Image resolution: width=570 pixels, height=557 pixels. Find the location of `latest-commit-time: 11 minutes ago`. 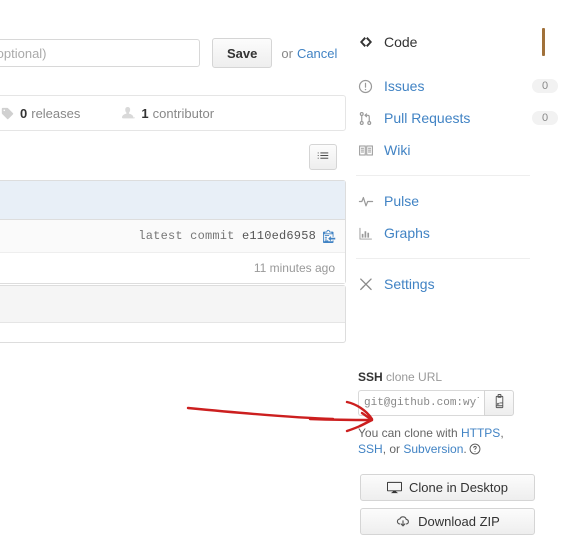

latest-commit-time: 11 minutes ago is located at coordinates (172, 268).